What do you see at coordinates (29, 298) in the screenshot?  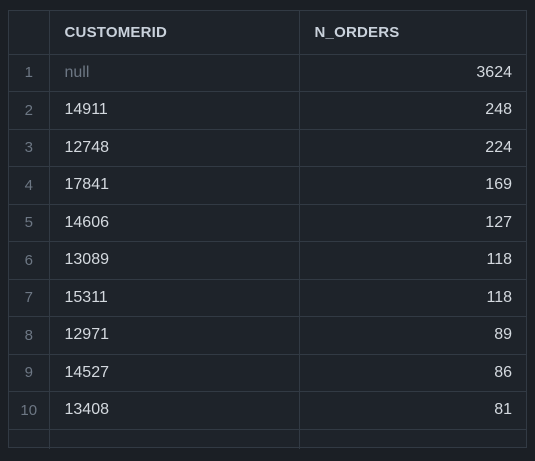 I see `row-index: 7` at bounding box center [29, 298].